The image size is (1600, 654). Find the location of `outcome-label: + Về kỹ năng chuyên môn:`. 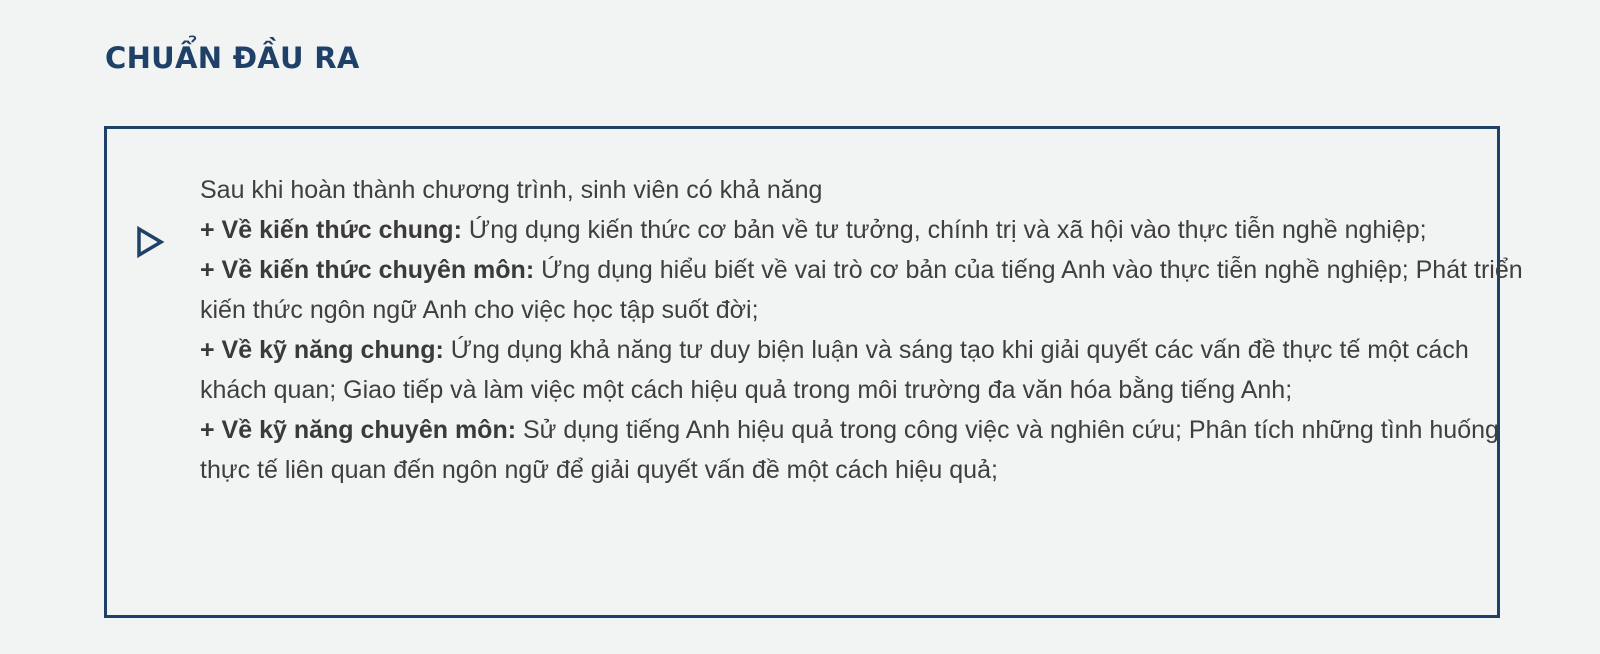

outcome-label: + Về kỹ năng chuyên môn: is located at coordinates (358, 430).